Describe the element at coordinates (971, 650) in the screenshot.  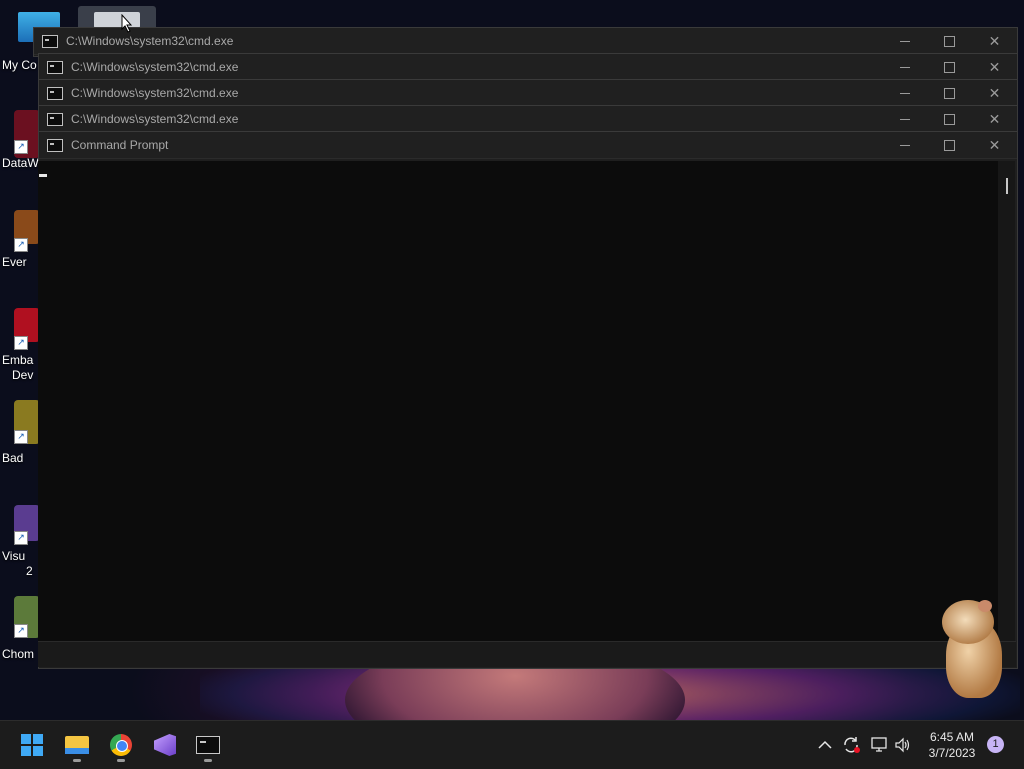
I see `hamster-desktop-pet` at that location.